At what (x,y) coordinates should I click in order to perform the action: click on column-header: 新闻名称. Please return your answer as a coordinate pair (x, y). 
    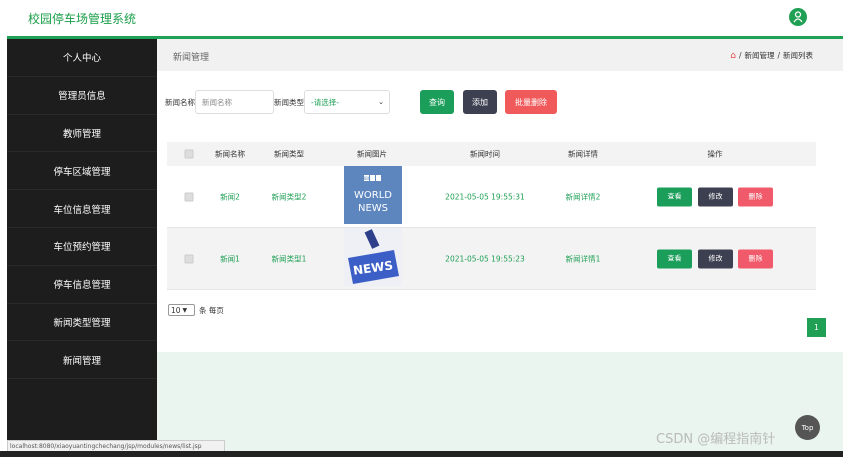
    Looking at the image, I should click on (230, 154).